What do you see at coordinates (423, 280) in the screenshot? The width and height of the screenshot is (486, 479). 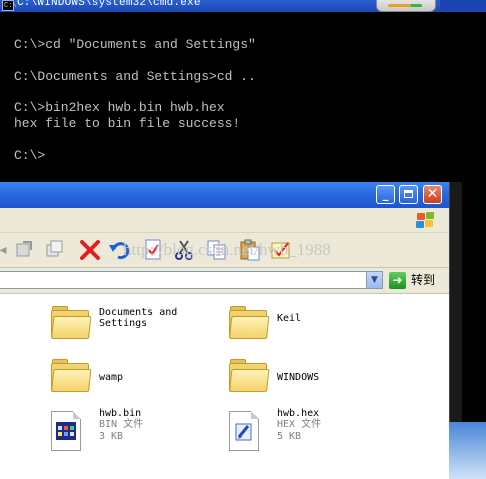 I see `go-label: 转到` at bounding box center [423, 280].